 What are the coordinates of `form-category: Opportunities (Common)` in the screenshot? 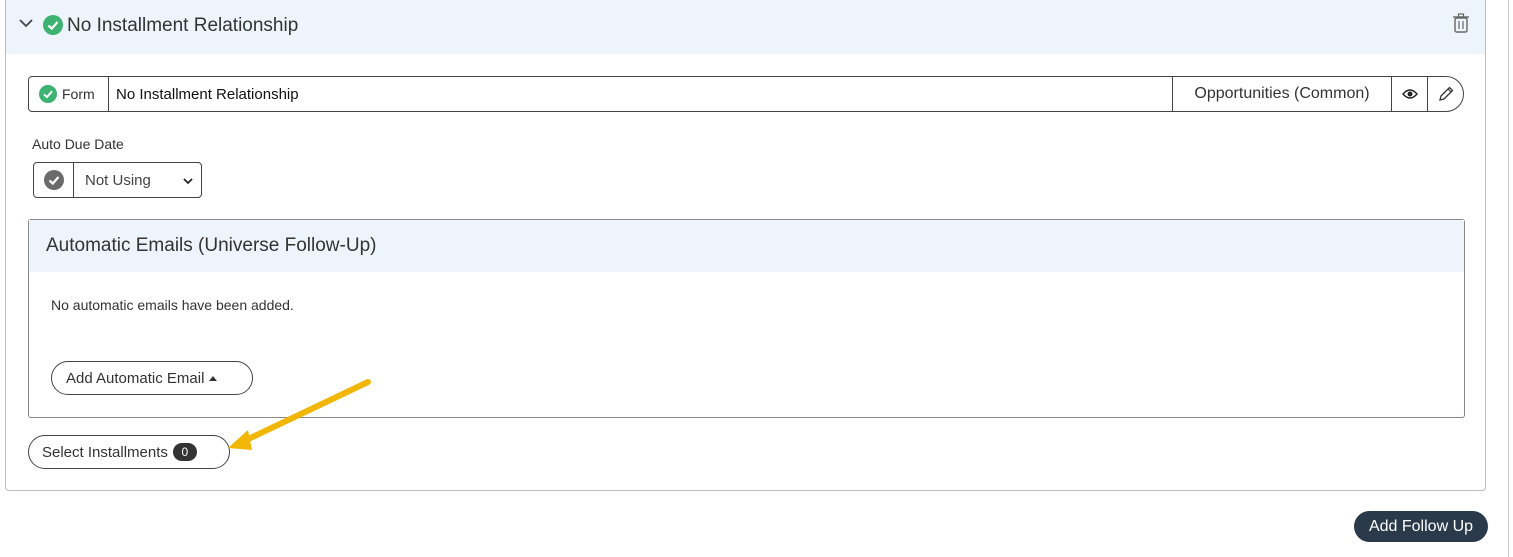 It's located at (1281, 94).